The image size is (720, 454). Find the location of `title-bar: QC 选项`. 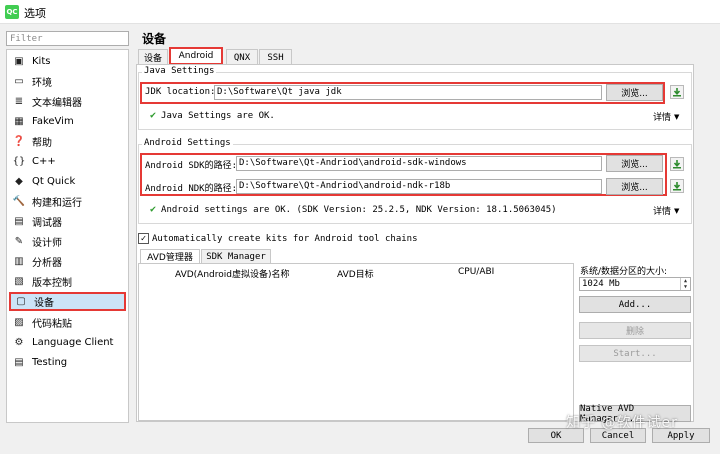

title-bar: QC 选项 is located at coordinates (360, 12).